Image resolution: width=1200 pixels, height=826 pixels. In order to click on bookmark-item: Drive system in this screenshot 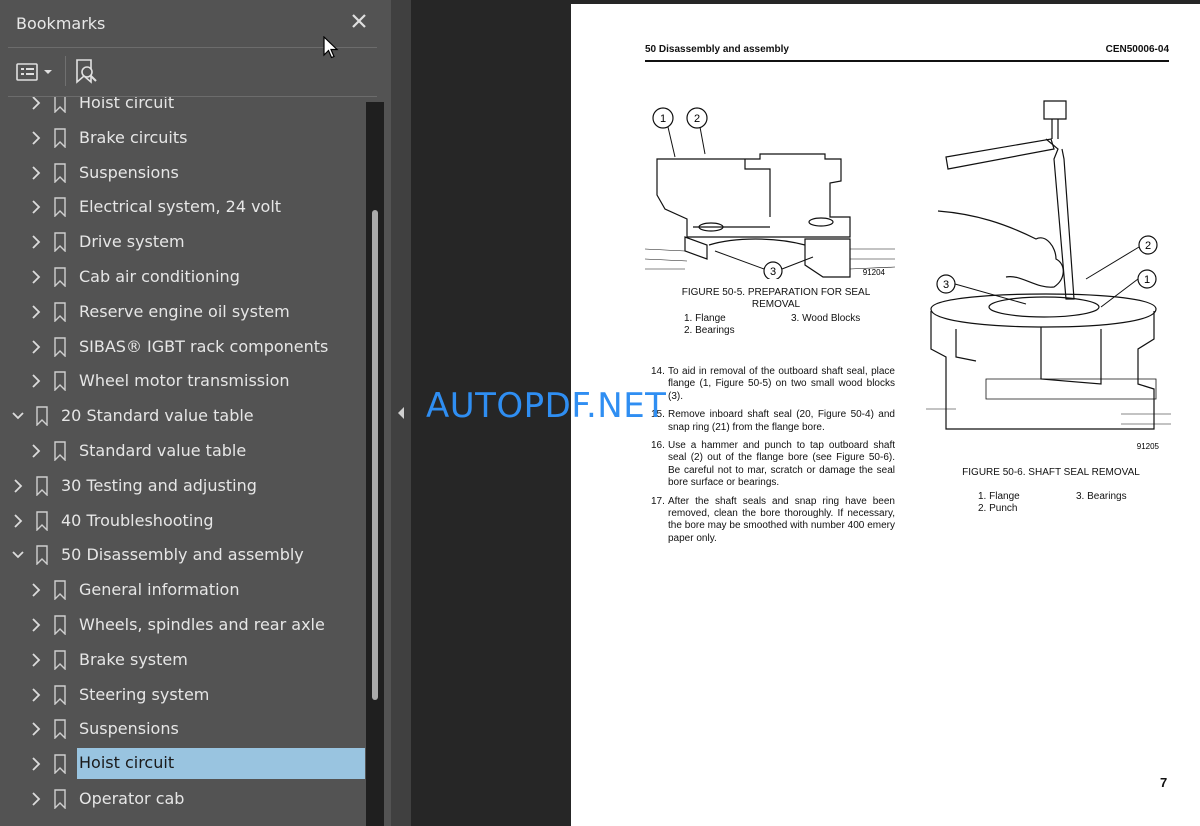, I will do `click(183, 242)`.